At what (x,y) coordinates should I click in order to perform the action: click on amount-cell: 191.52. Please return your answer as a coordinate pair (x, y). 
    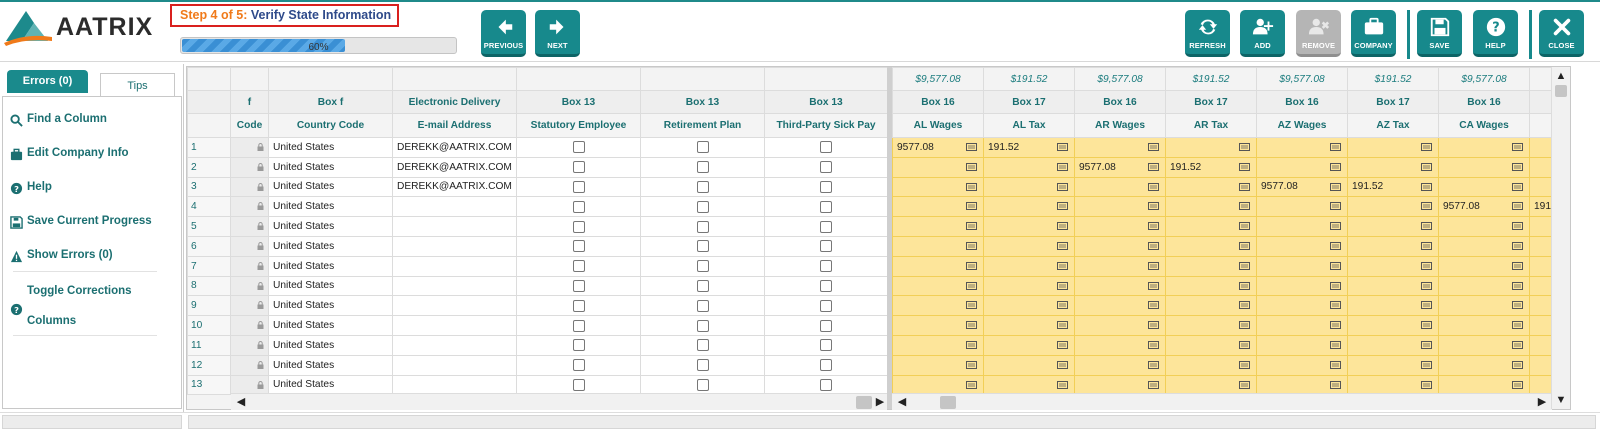
    Looking at the image, I should click on (1029, 147).